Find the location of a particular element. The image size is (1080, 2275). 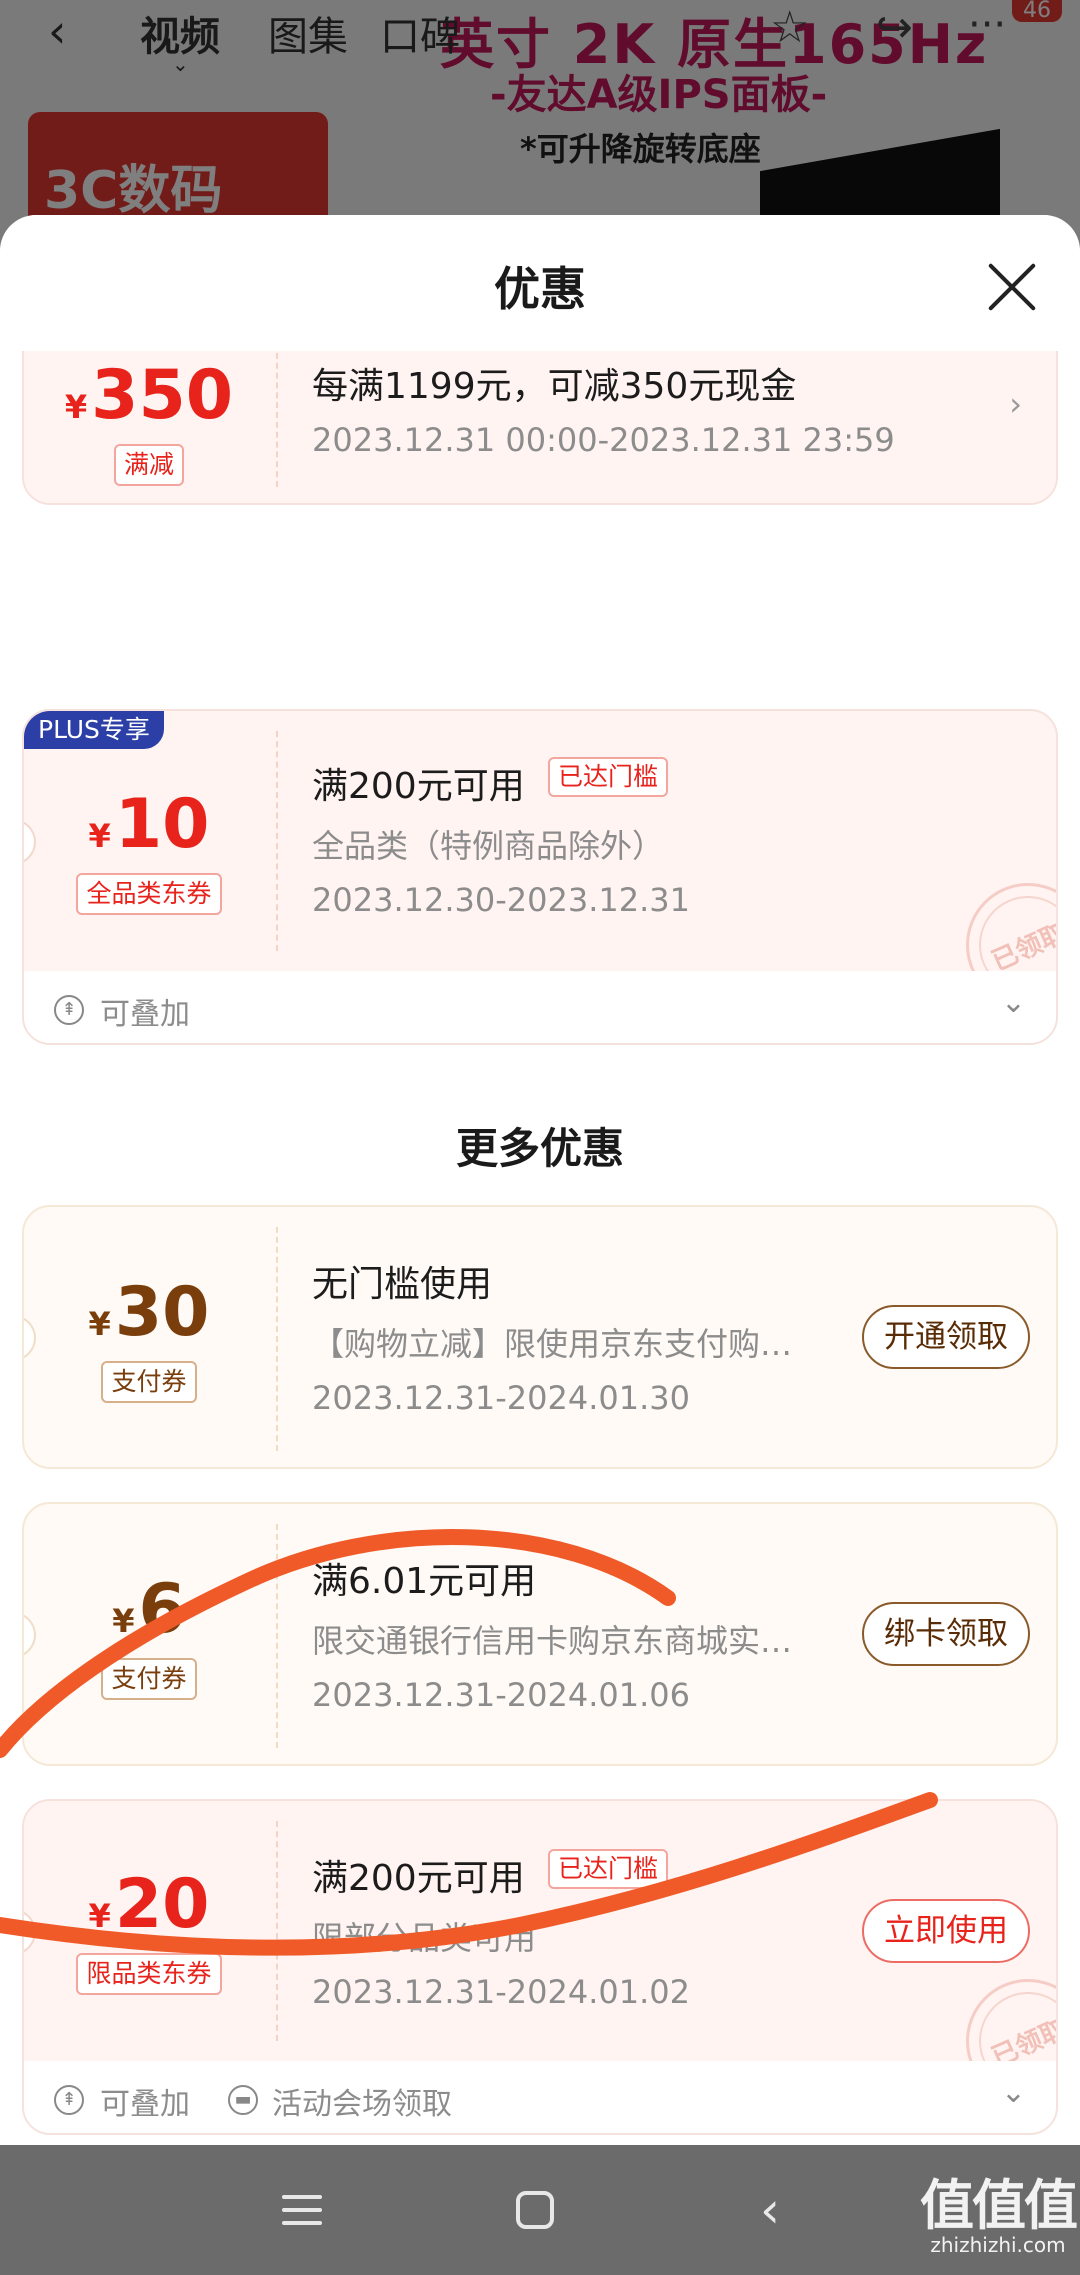

coupon-amount: 350 is located at coordinates (162, 395).